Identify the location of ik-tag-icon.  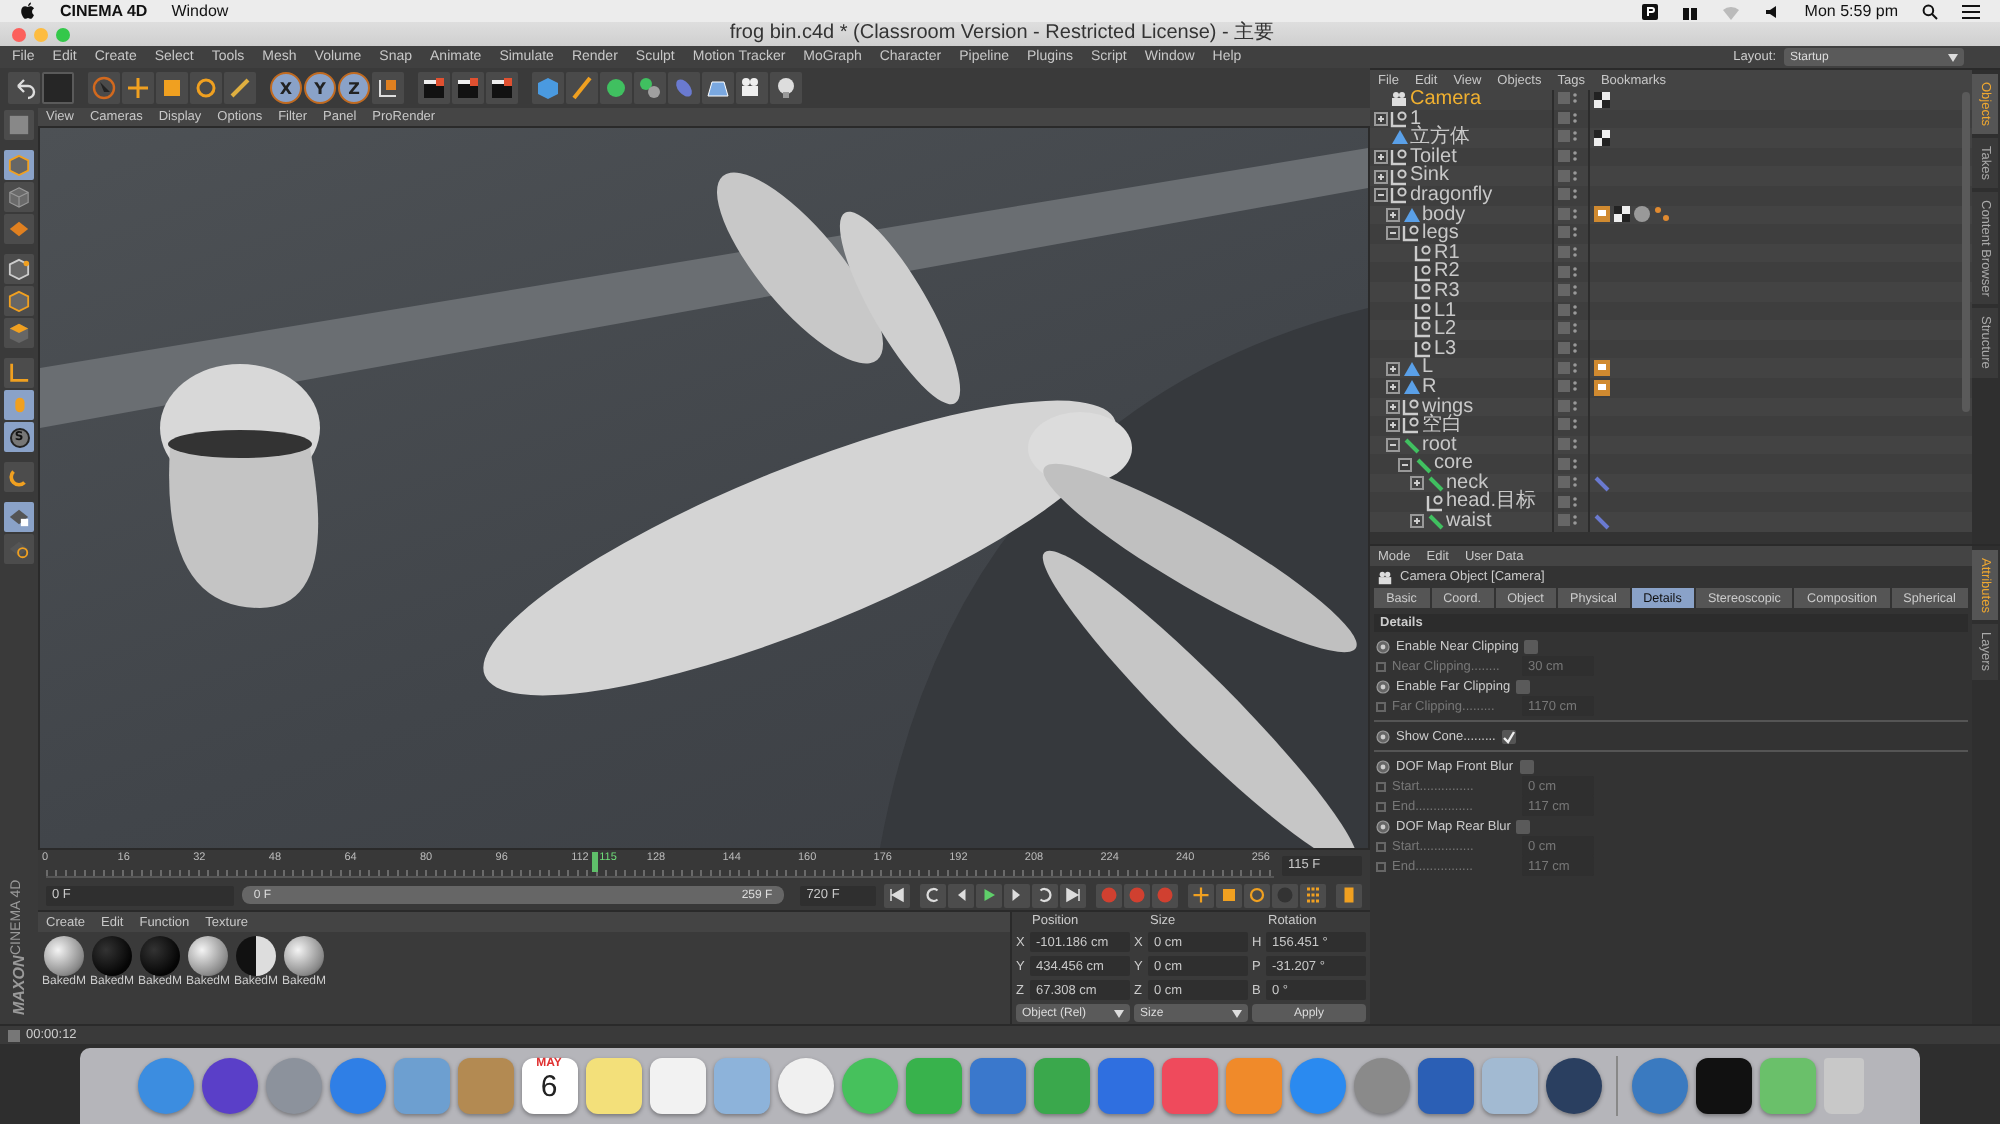
(1602, 521).